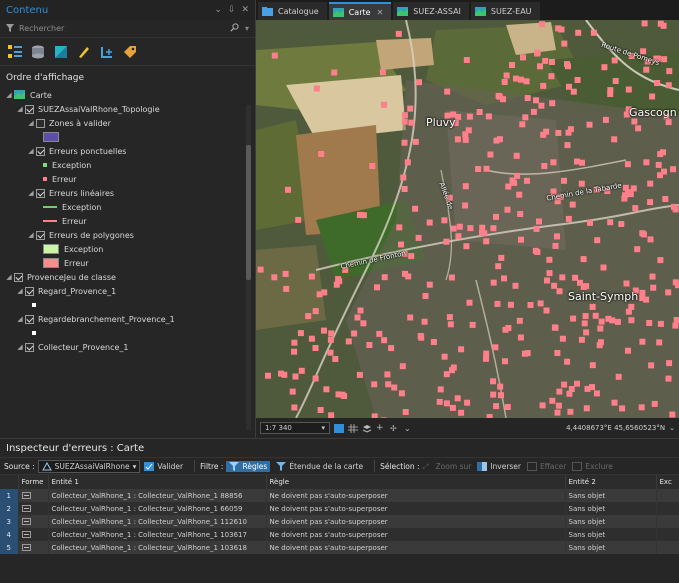  What do you see at coordinates (127, 291) in the screenshot?
I see `layer-tree-item: ◢ Regard_Provence_1` at bounding box center [127, 291].